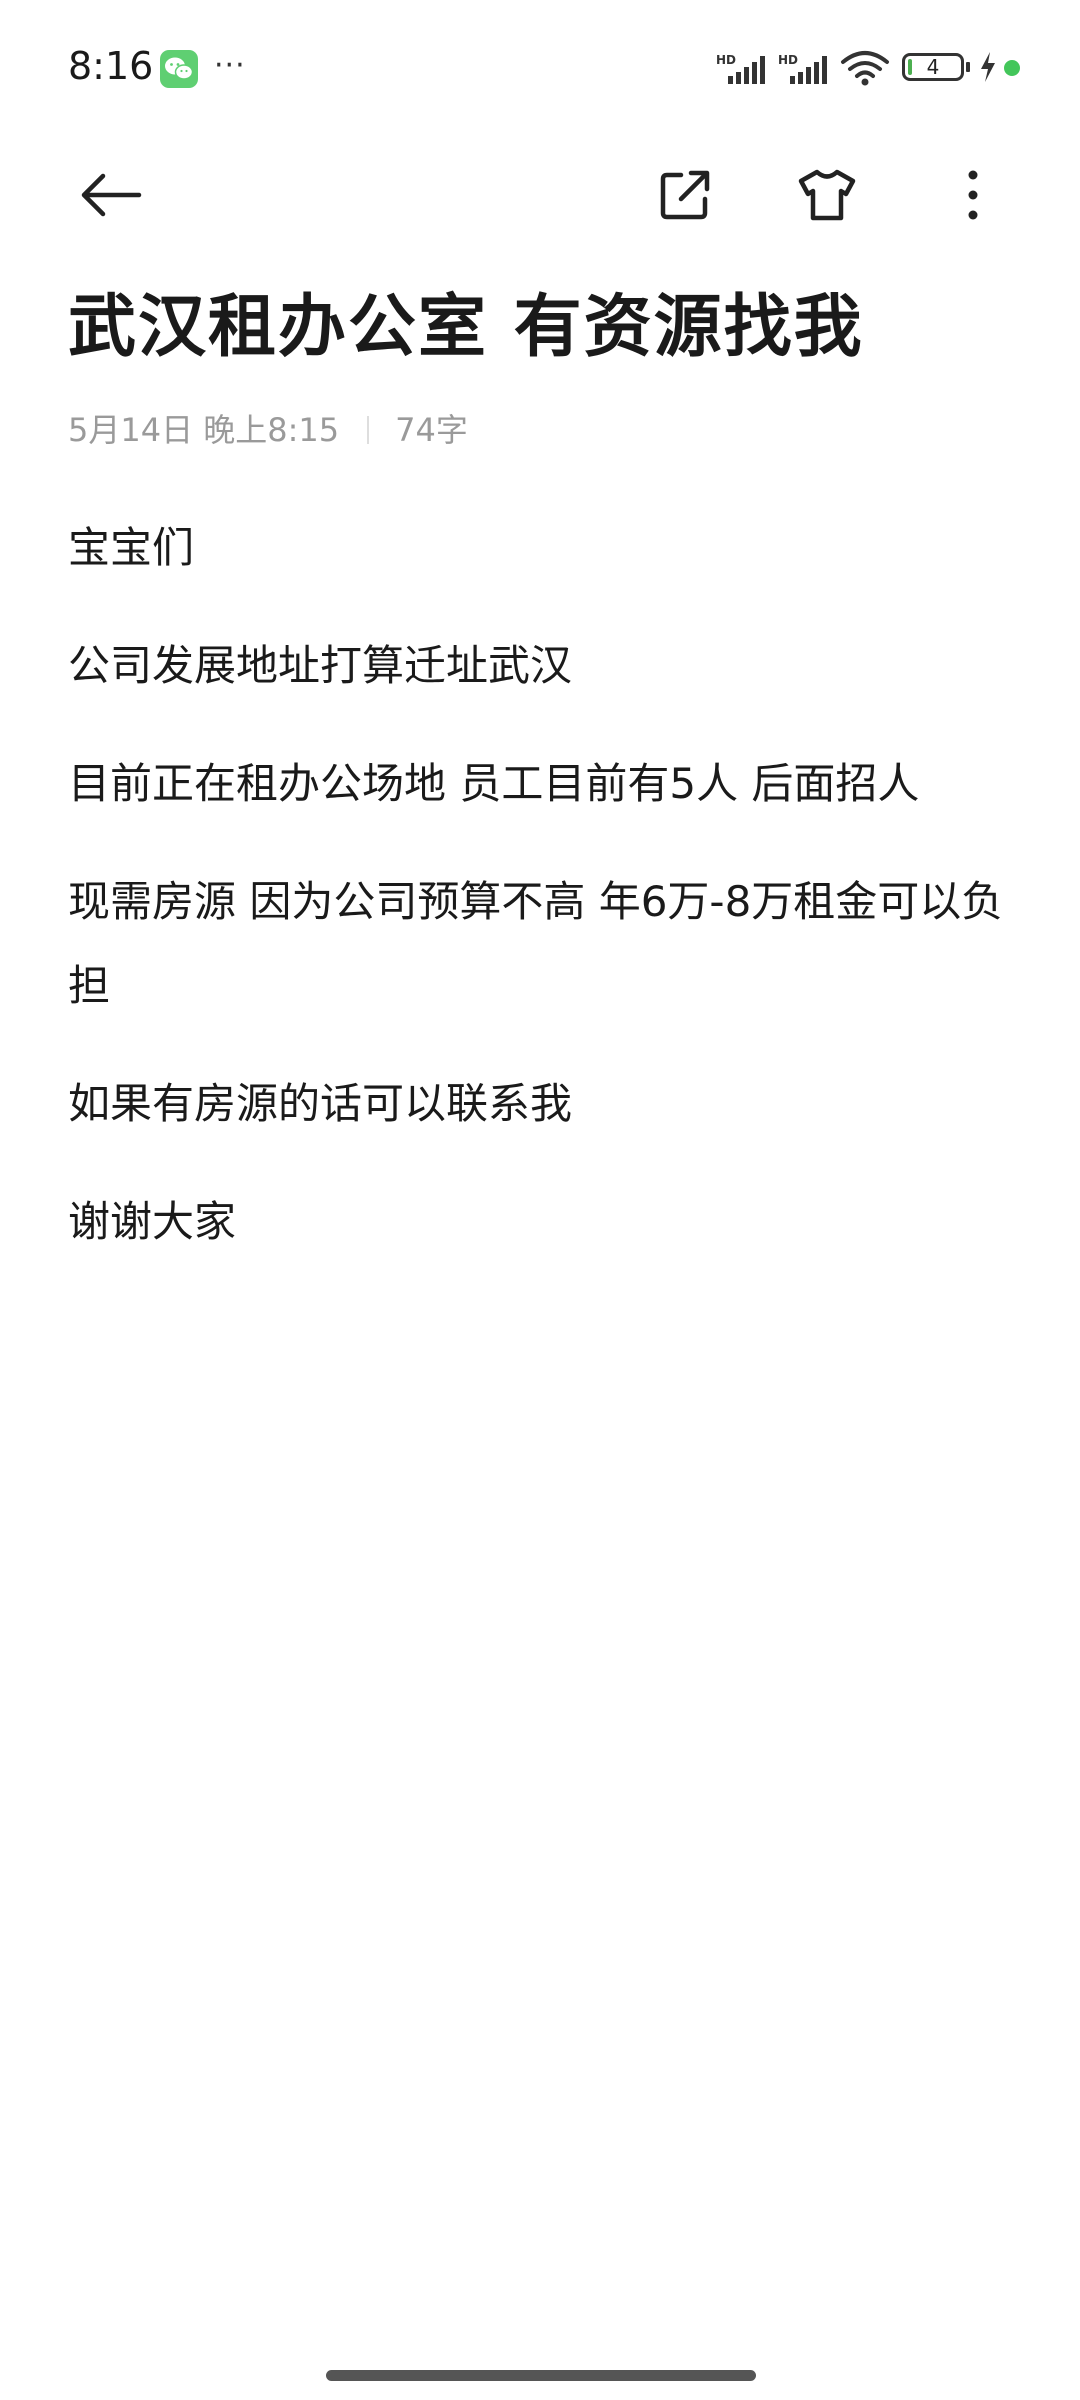  Describe the element at coordinates (230, 65) in the screenshot. I see `more-notifications-icon: ···` at that location.